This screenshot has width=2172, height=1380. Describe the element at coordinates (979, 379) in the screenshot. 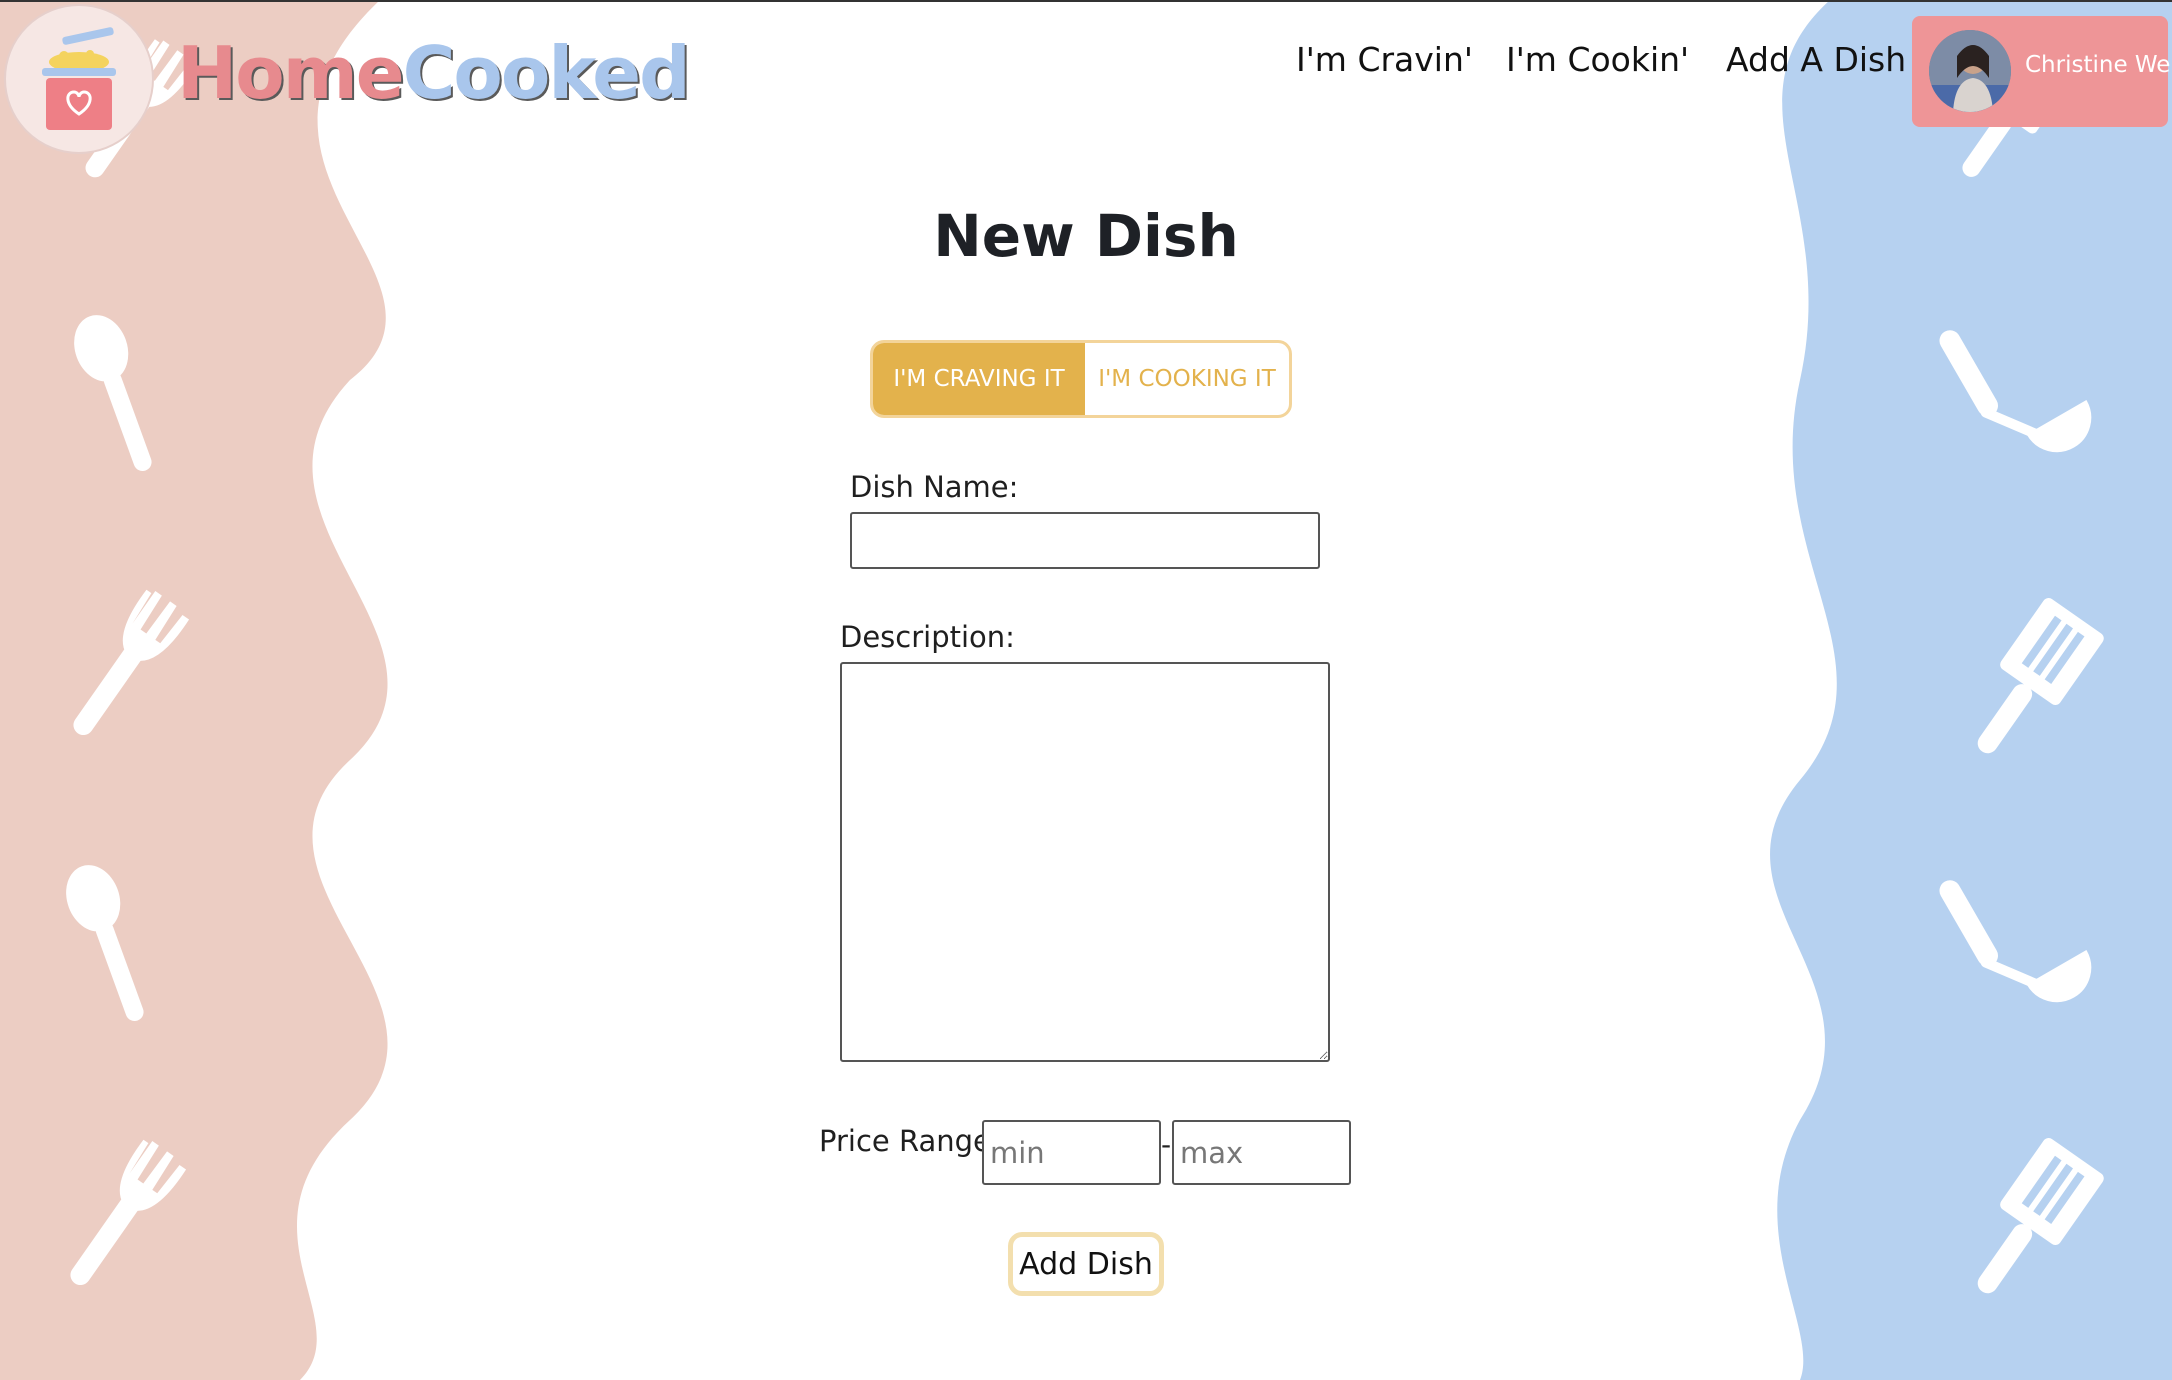

I see `toggle-craving-button: I'M CRAVING IT` at that location.